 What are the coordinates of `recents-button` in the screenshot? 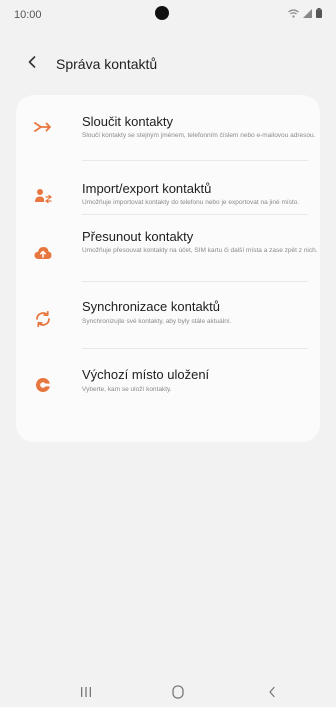 It's located at (86, 692).